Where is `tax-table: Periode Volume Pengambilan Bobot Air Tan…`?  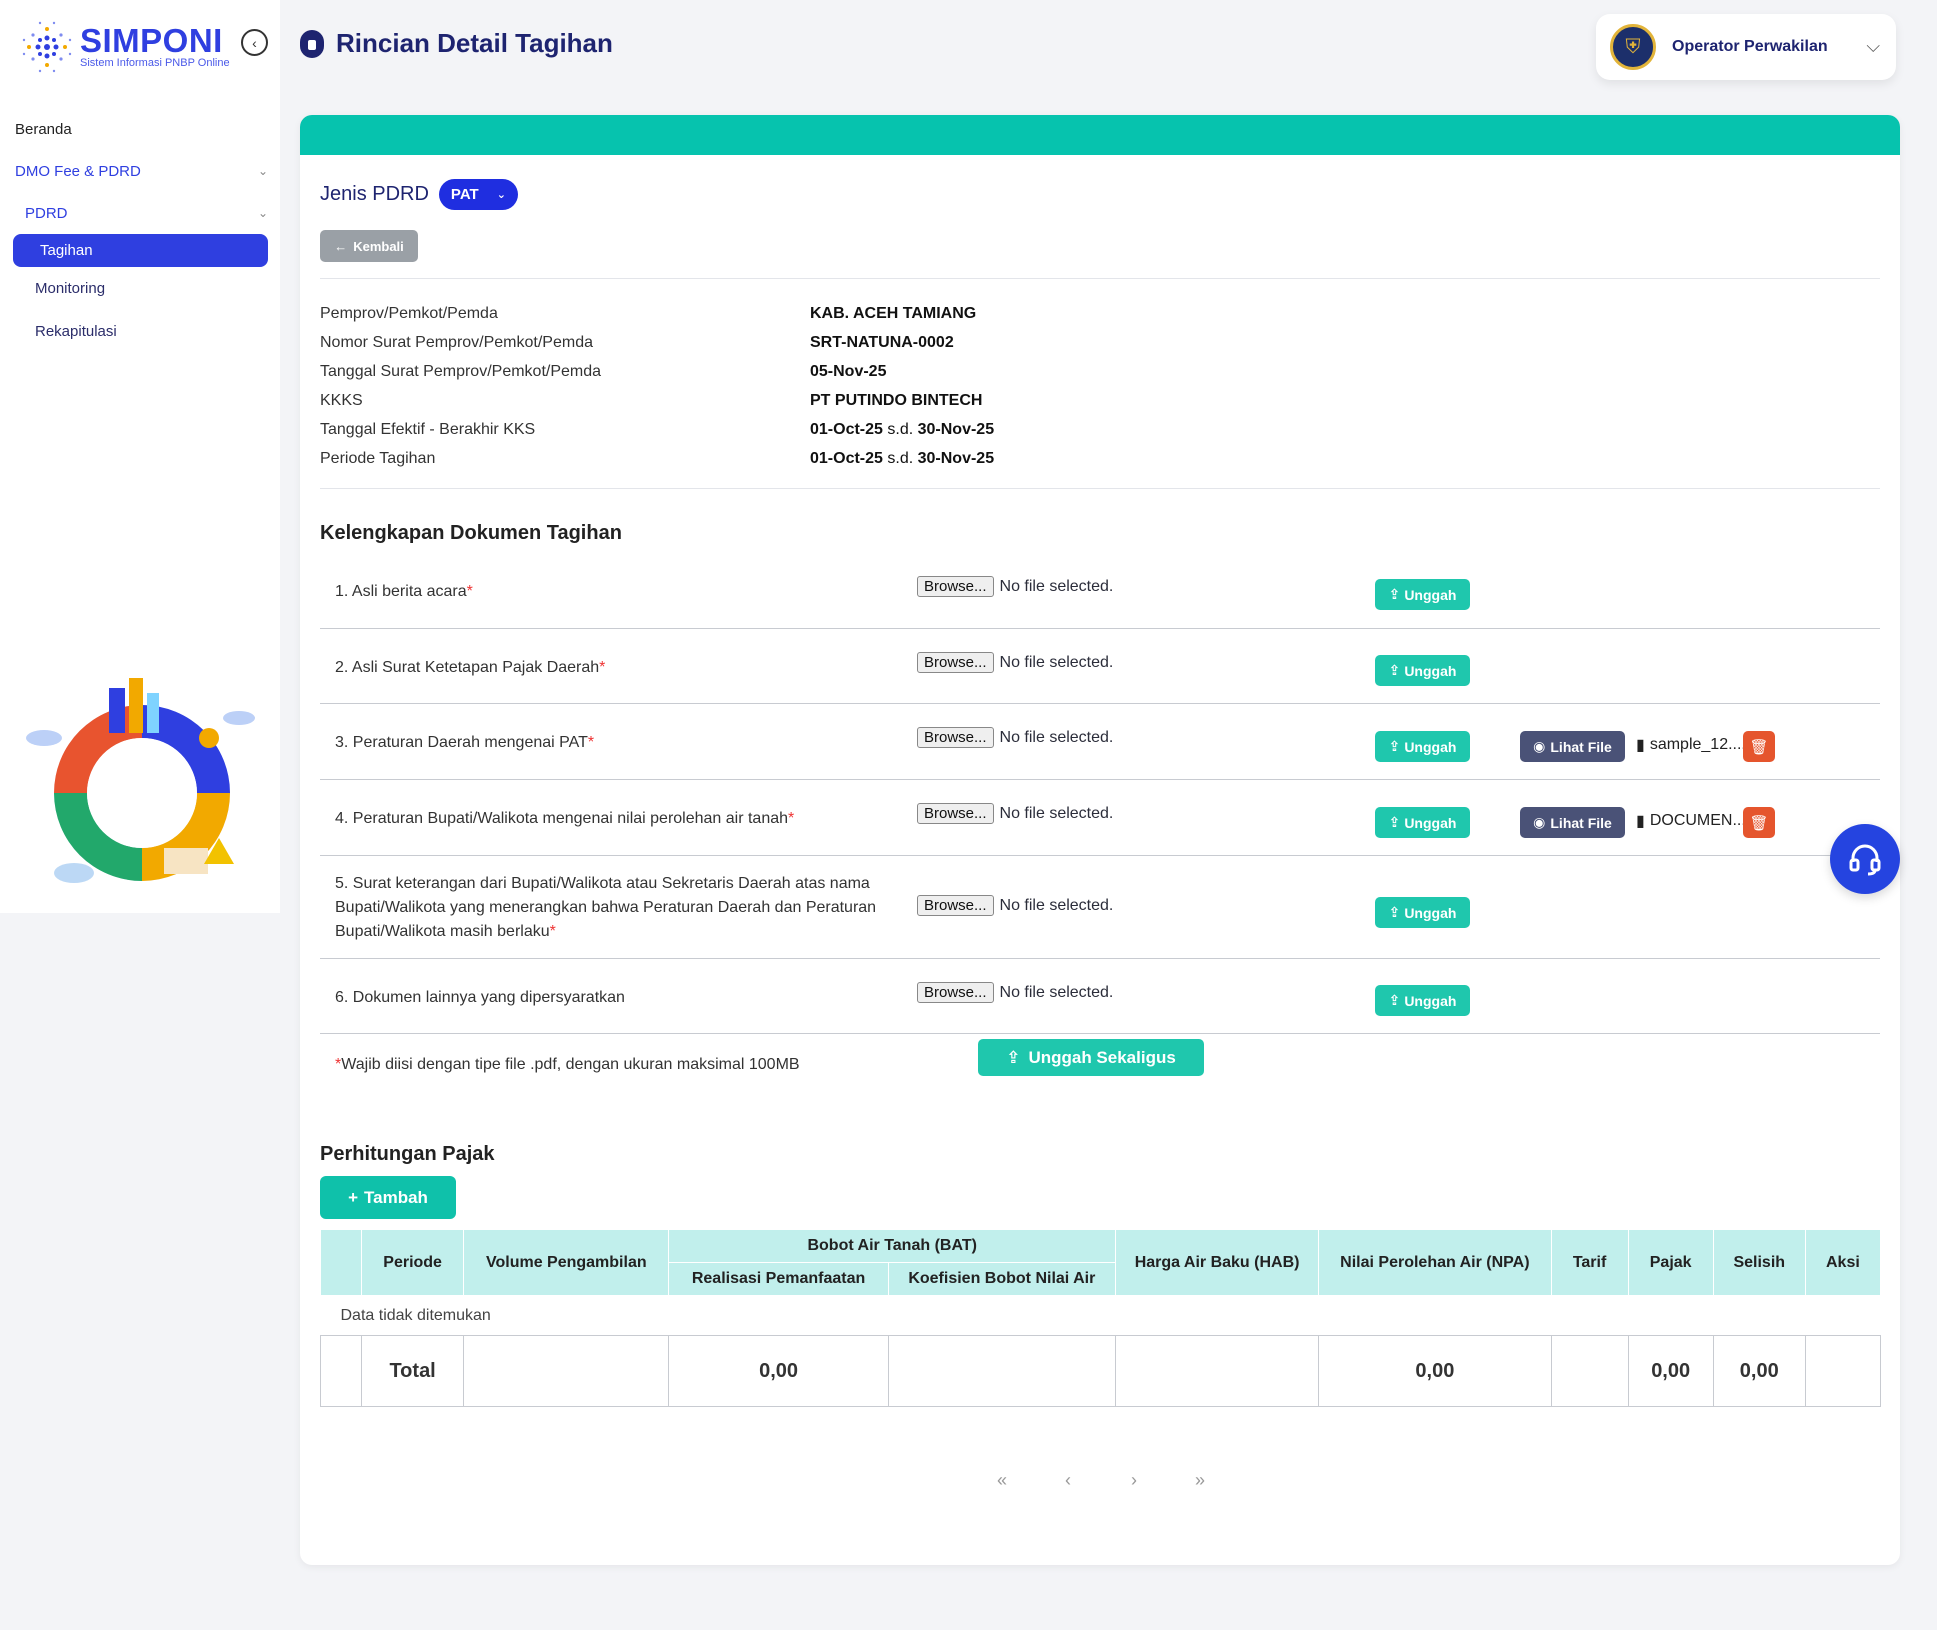 tax-table: Periode Volume Pengambilan Bobot Air Tan… is located at coordinates (1100, 1318).